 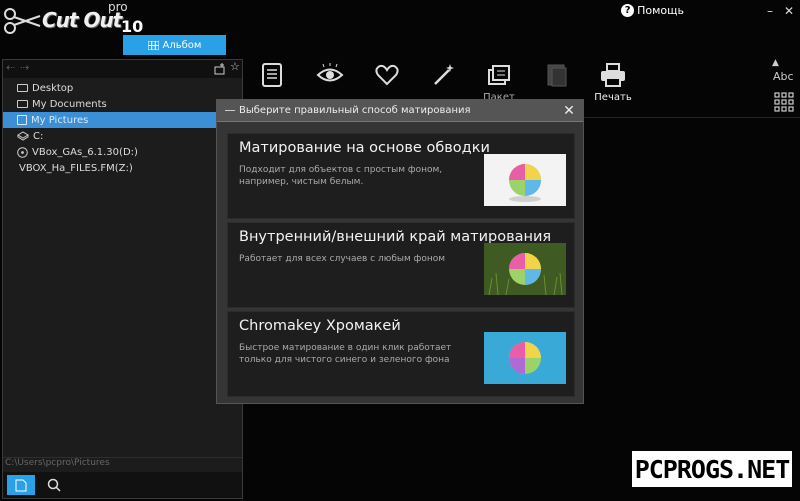 What do you see at coordinates (235, 66) in the screenshot?
I see `star-icon: ☆` at bounding box center [235, 66].